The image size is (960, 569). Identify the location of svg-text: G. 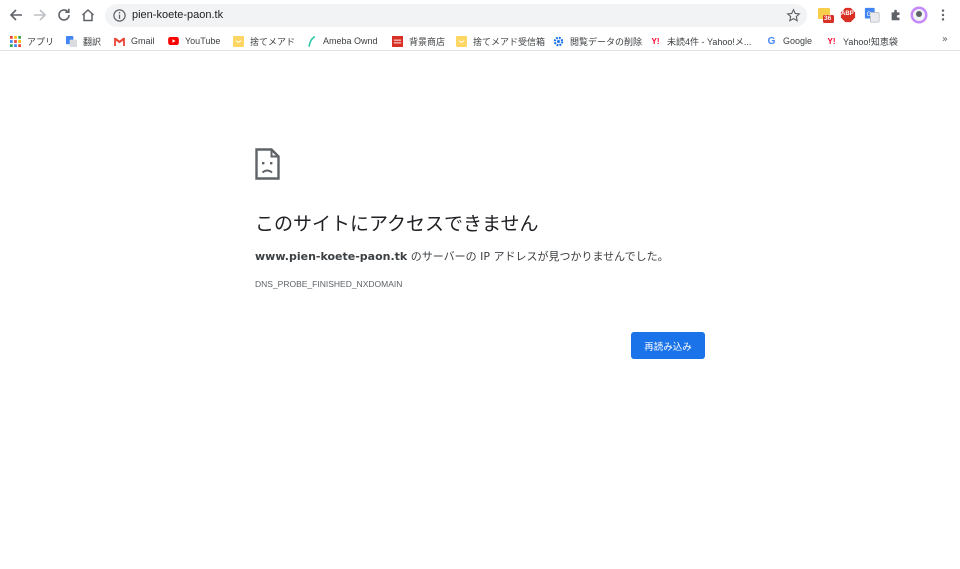
(869, 14).